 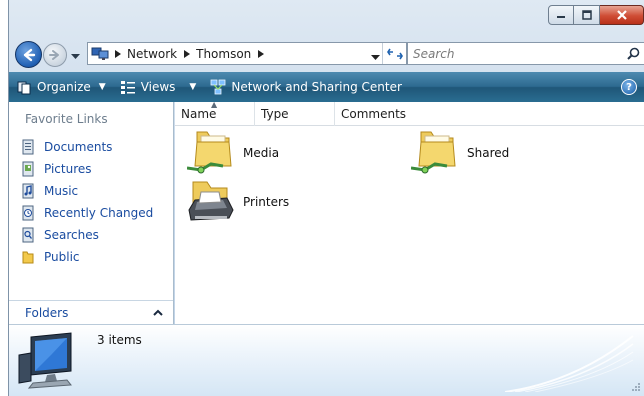 I want to click on item-label: Media, so click(x=261, y=153).